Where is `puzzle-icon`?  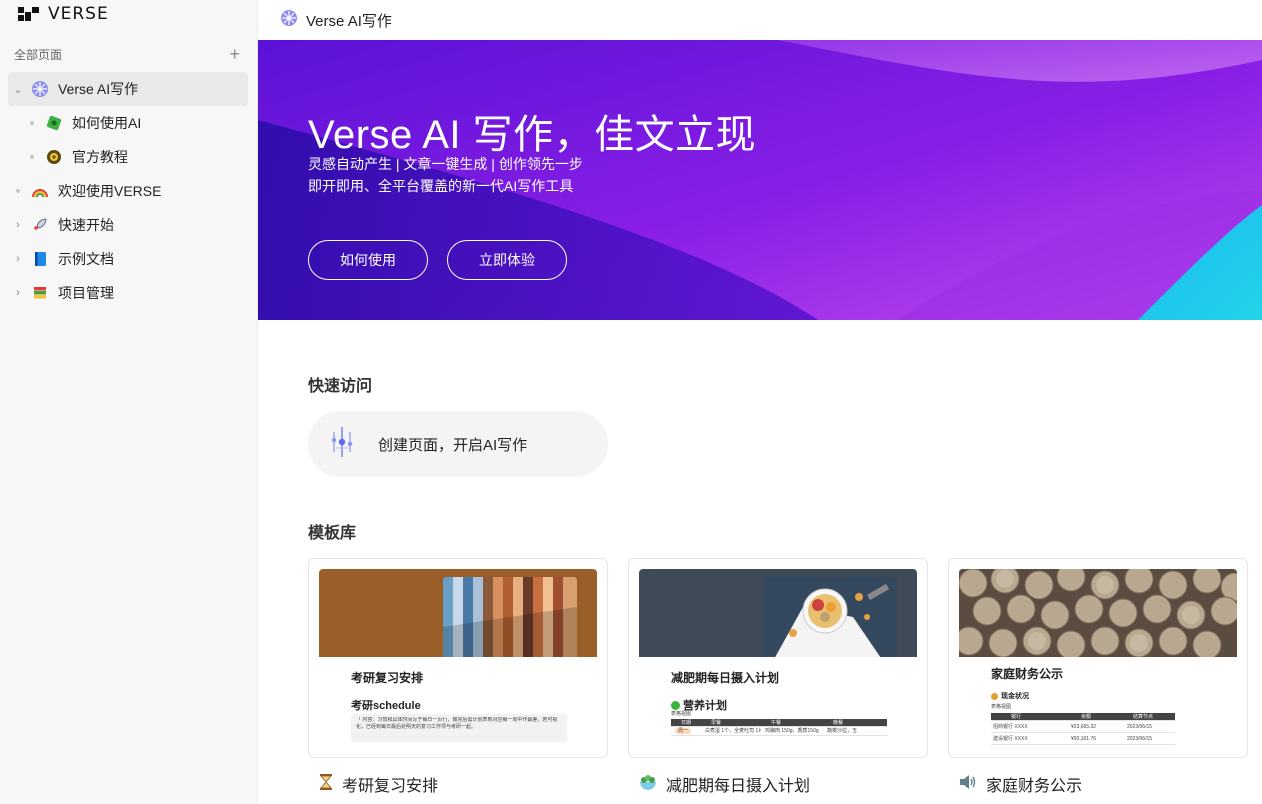 puzzle-icon is located at coordinates (54, 123).